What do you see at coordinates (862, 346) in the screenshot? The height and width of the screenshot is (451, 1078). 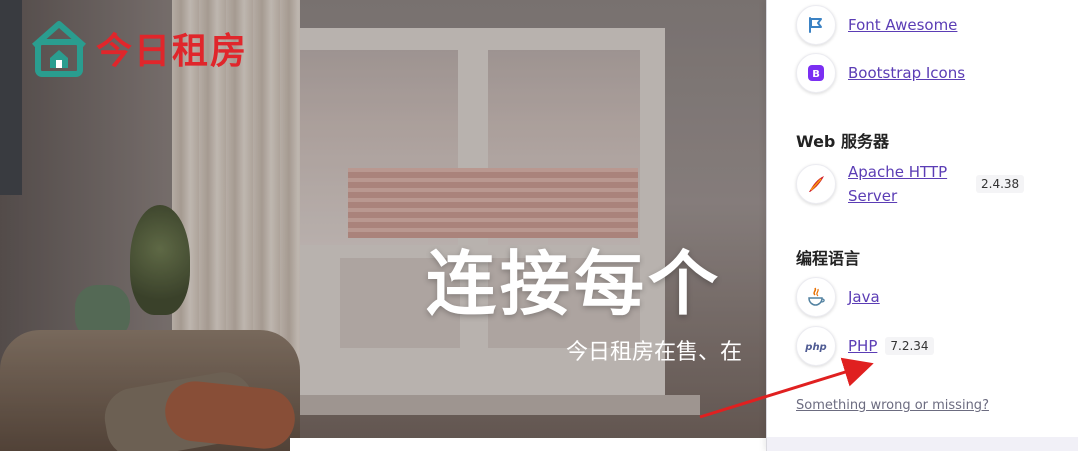 I see `tech-link: PHP` at bounding box center [862, 346].